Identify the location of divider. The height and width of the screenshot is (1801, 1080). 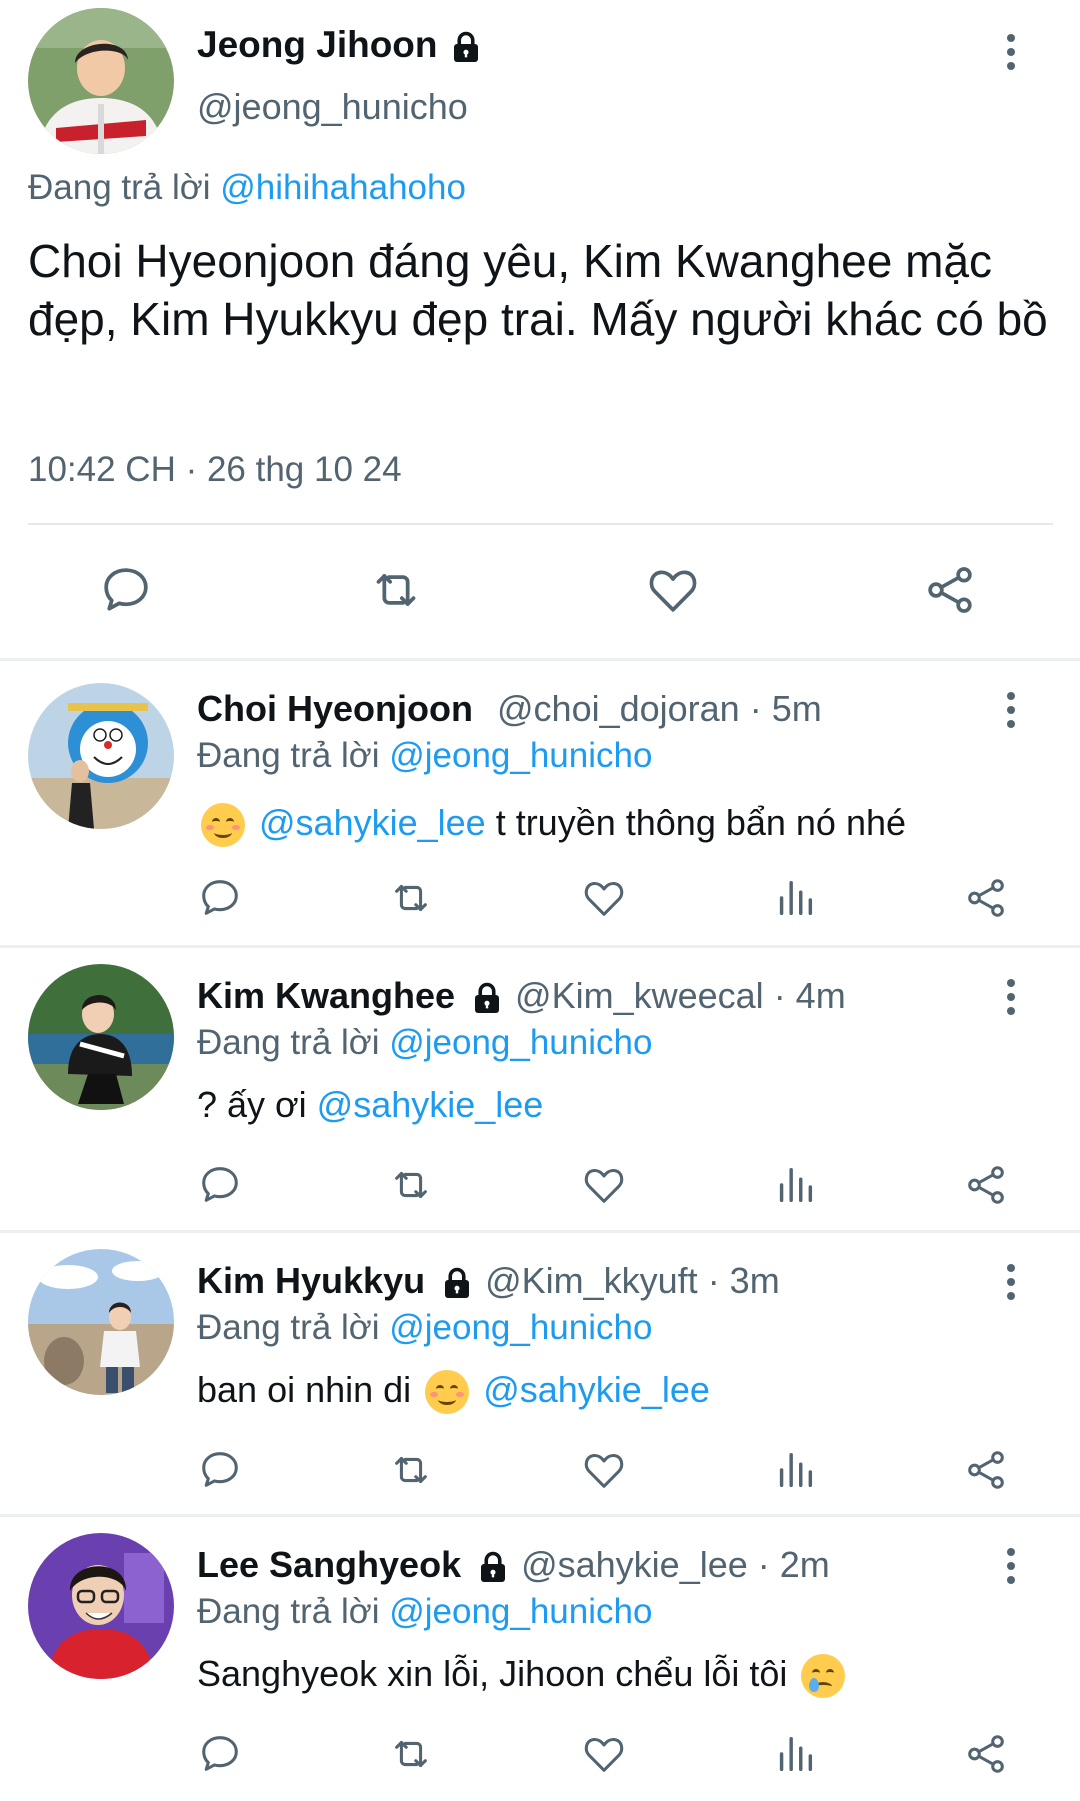
(540, 524).